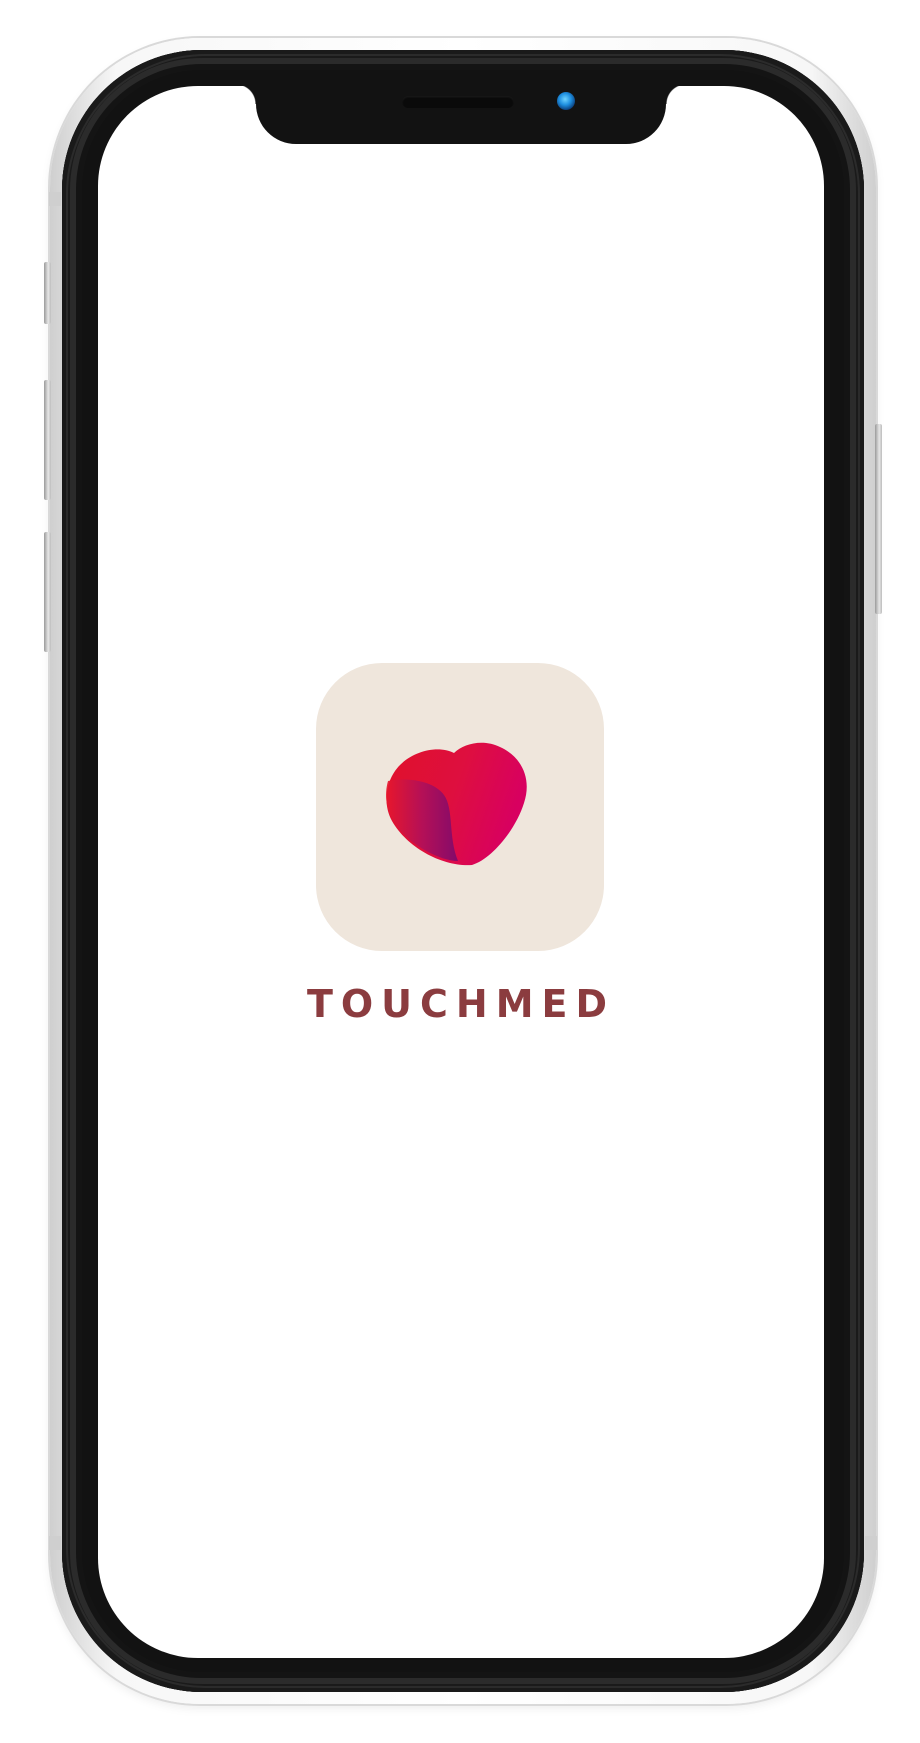  Describe the element at coordinates (461, 1004) in the screenshot. I see `brand-name: TOUCHMED` at that location.